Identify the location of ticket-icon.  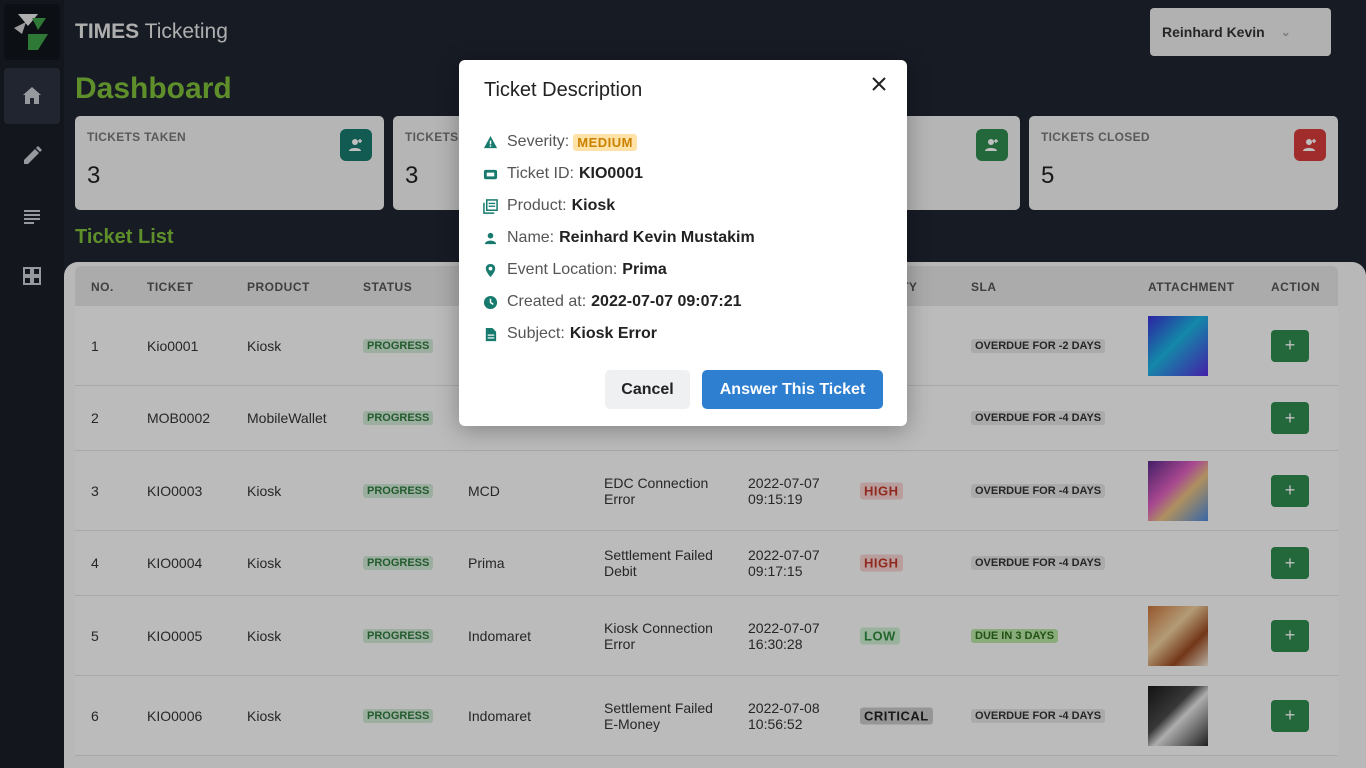
(490, 174).